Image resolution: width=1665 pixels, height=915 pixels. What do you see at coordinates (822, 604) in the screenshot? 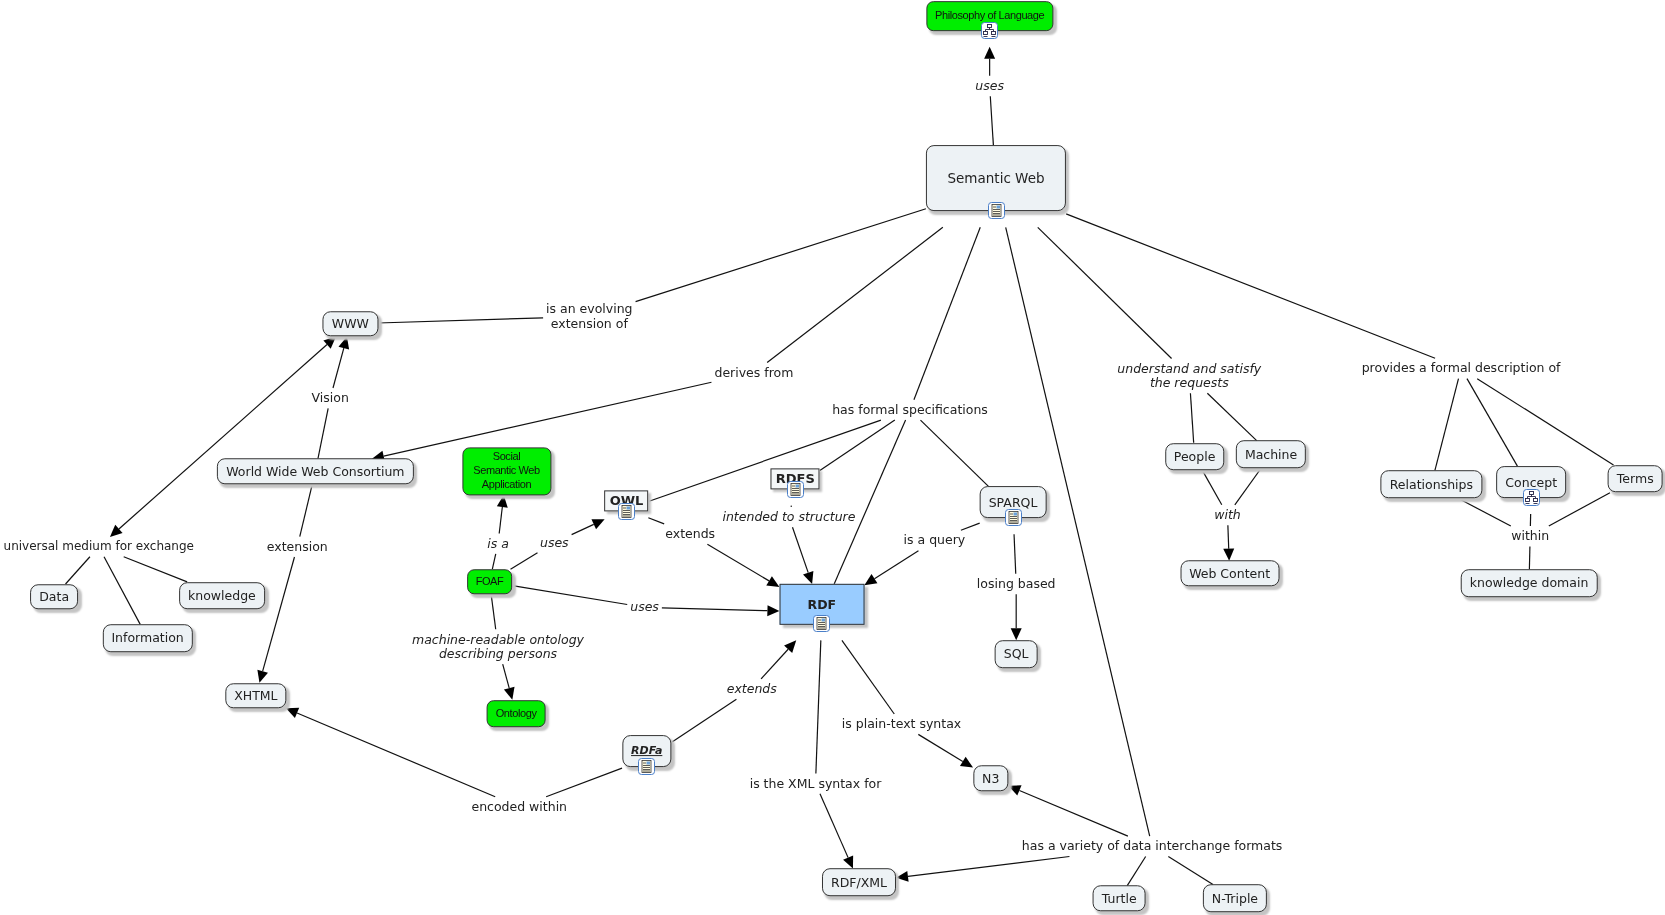
I see `concept-node: RDF` at bounding box center [822, 604].